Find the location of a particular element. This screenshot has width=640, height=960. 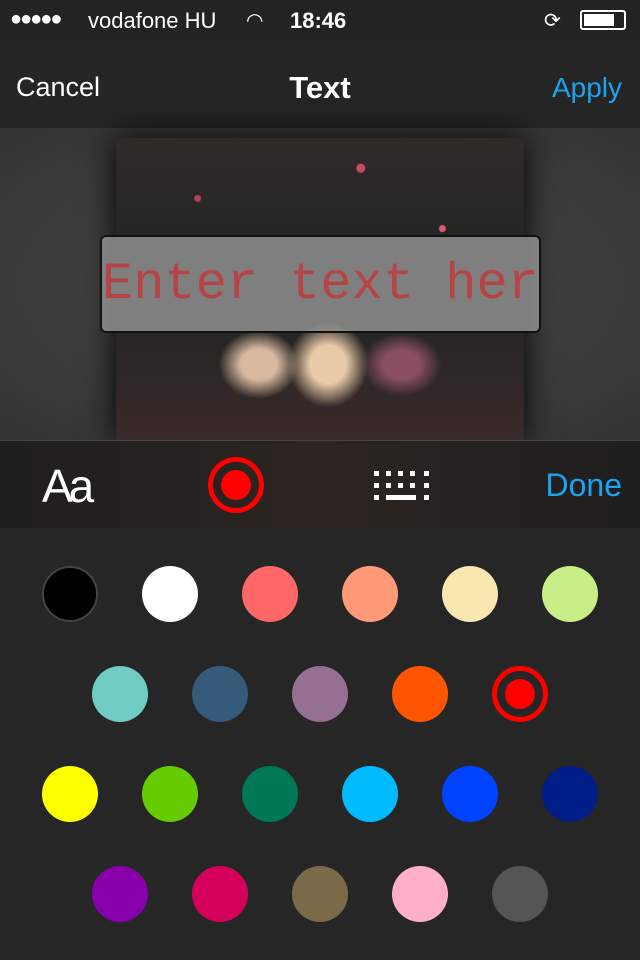

apply-button: Apply is located at coordinates (587, 88).